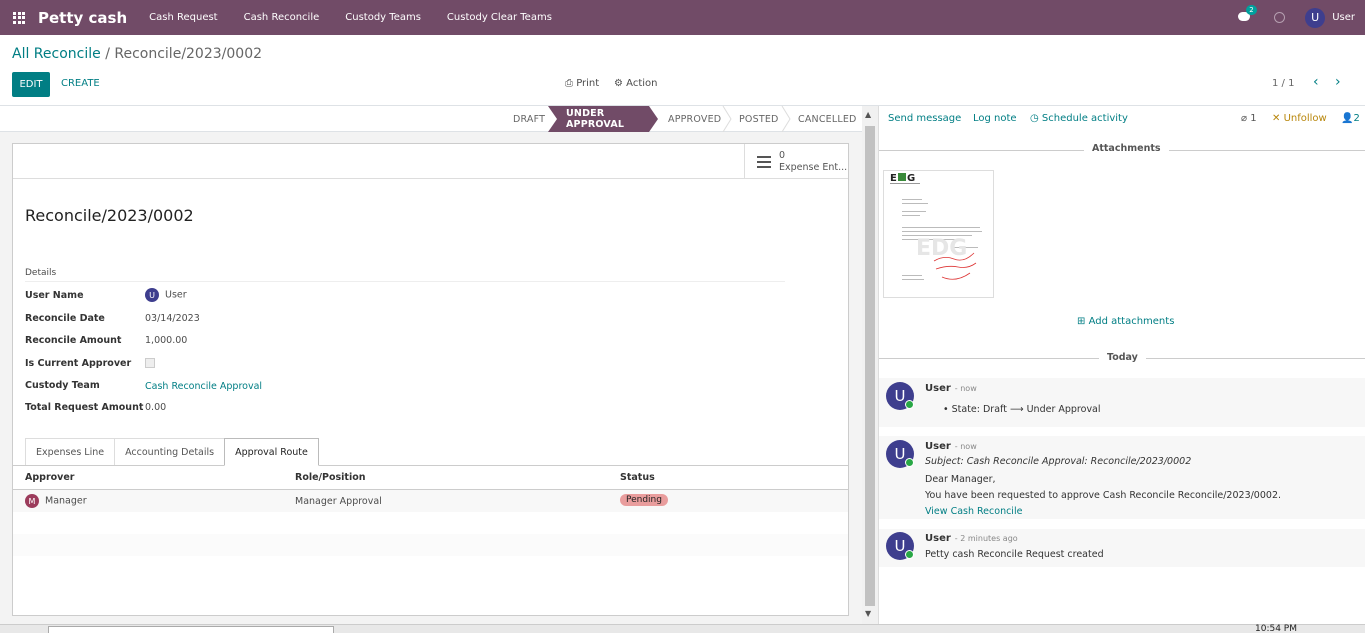  What do you see at coordinates (1305, 118) in the screenshot?
I see `unfollow-label: Unfollow` at bounding box center [1305, 118].